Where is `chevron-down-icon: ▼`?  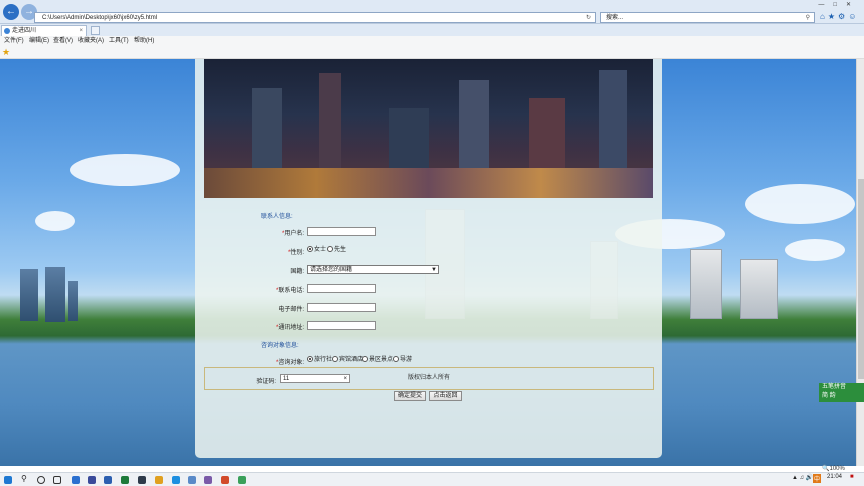
chevron-down-icon: ▼ is located at coordinates (434, 270).